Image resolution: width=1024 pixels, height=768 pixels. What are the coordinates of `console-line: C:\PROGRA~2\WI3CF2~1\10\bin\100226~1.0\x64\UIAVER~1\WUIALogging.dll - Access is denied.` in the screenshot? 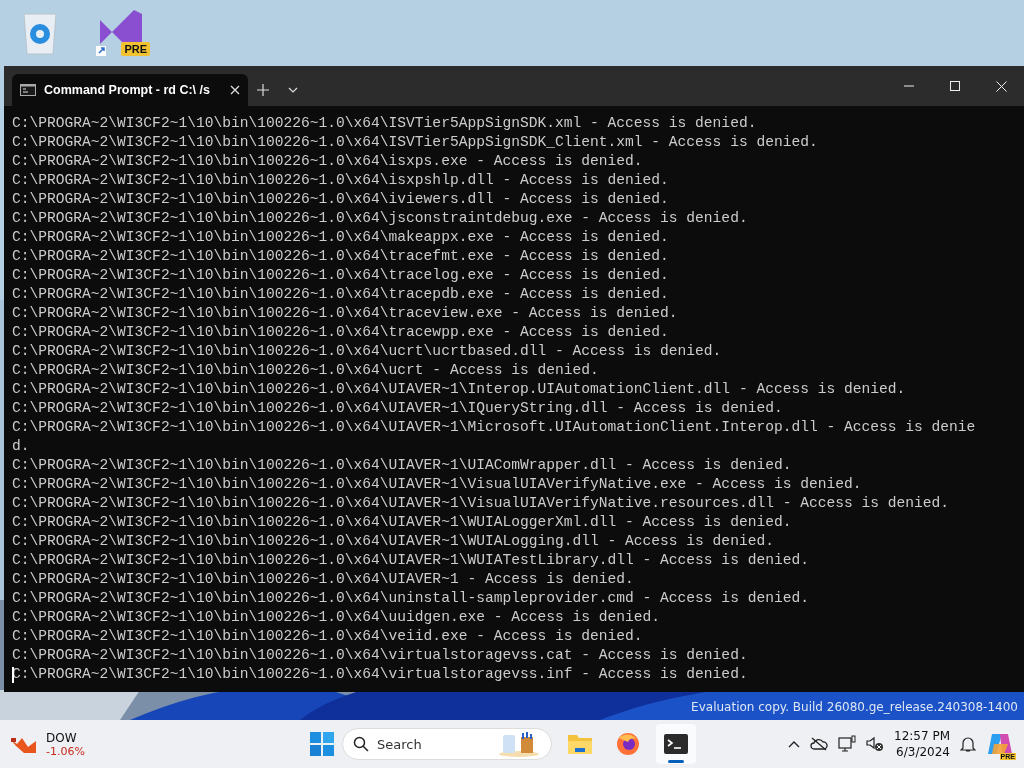 It's located at (393, 541).